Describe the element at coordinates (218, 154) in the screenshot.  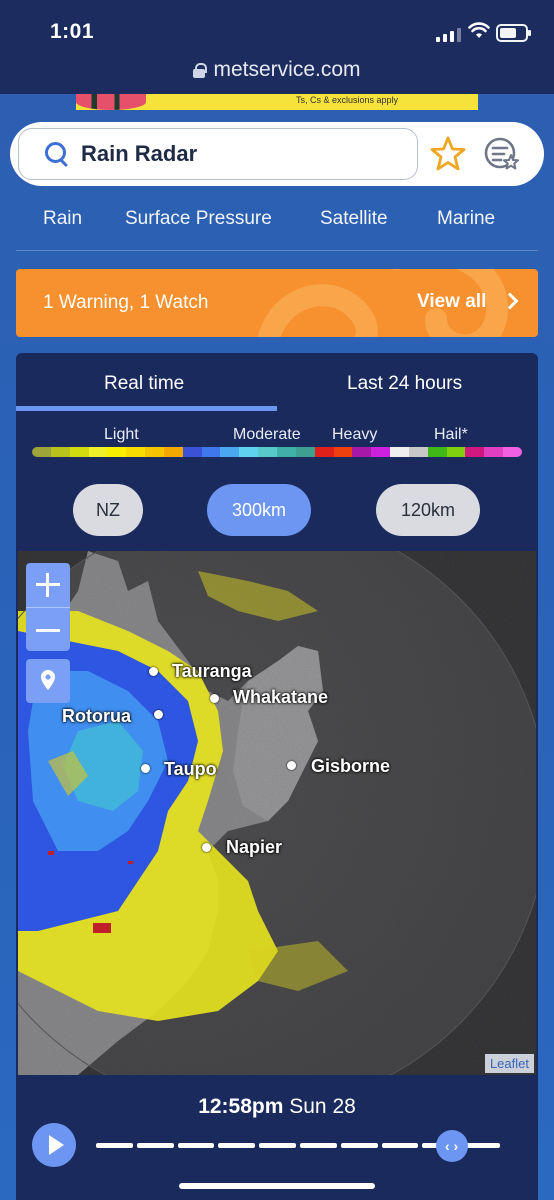
I see `search-input: Rain Radar` at that location.